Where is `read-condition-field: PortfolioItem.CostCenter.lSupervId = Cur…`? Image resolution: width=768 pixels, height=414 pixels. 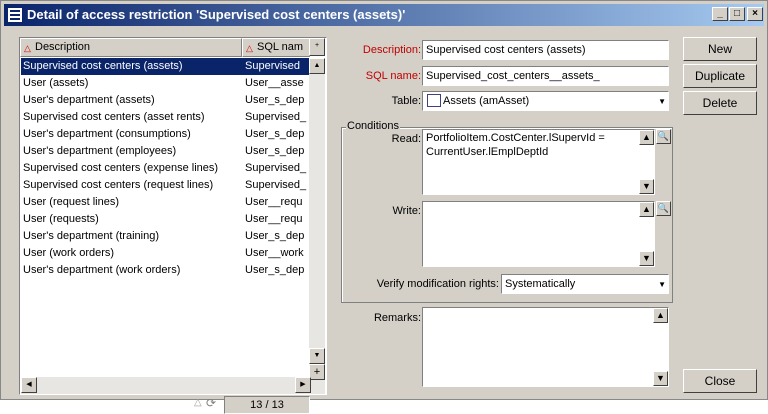 read-condition-field: PortfolioItem.CostCenter.lSupervId = Cur… is located at coordinates (538, 162).